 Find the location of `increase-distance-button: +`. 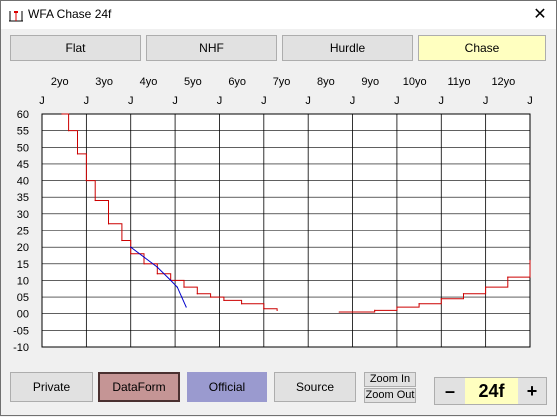

increase-distance-button: + is located at coordinates (532, 391).